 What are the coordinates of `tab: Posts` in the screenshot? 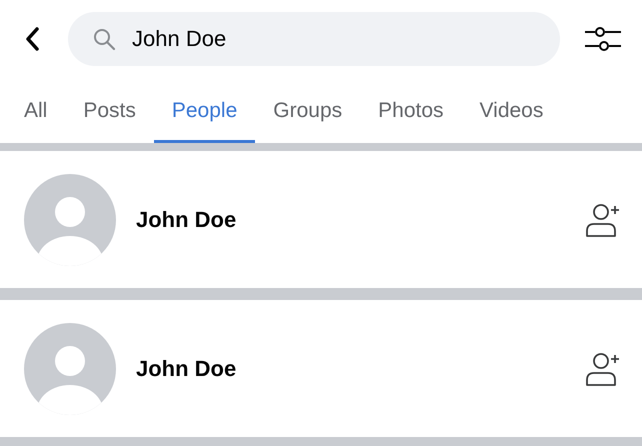 It's located at (109, 110).